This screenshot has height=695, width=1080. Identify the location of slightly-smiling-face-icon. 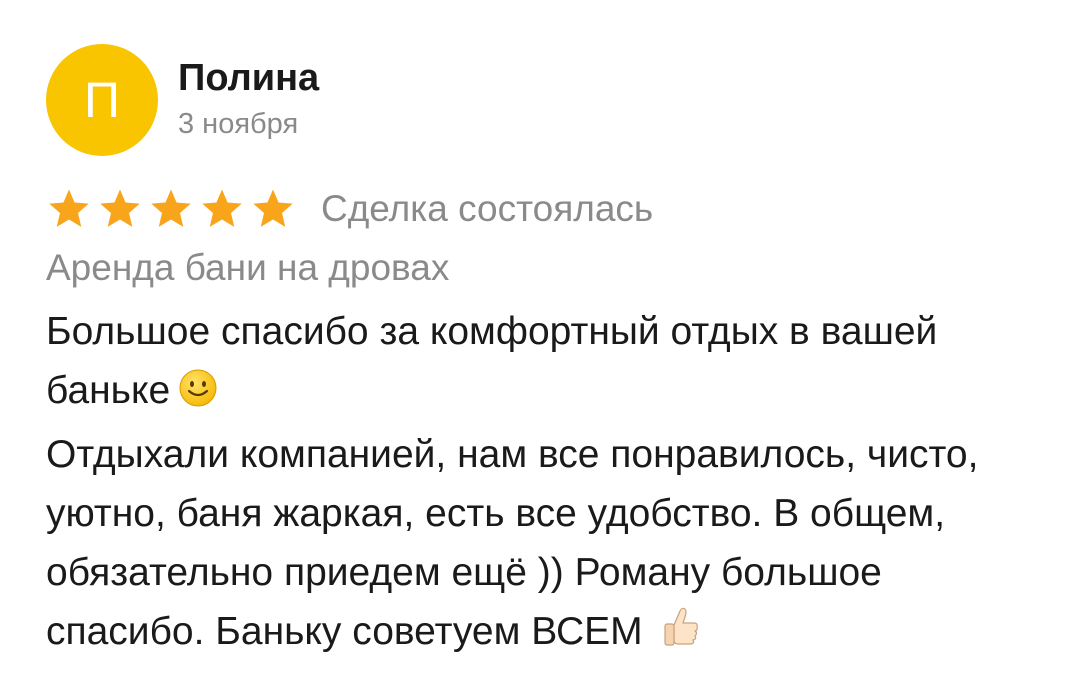
(198, 395).